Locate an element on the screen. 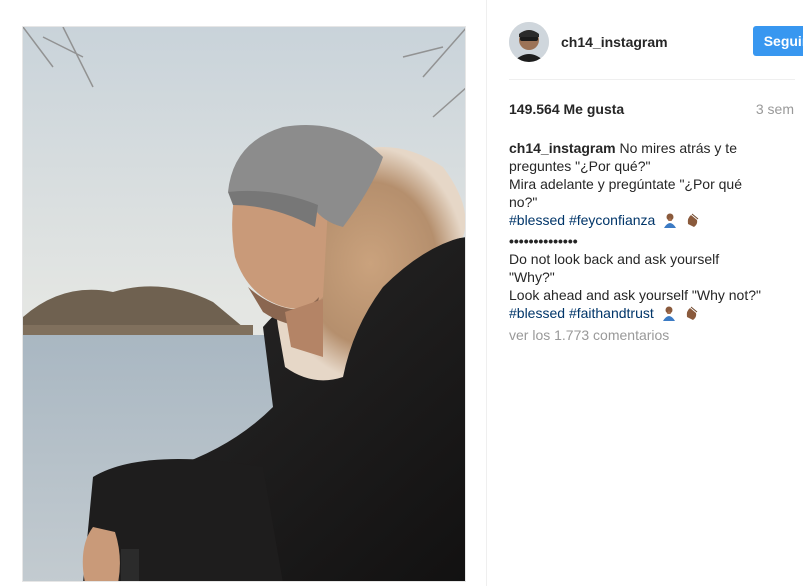 This screenshot has width=803, height=586. caption-username: ch14_instagram is located at coordinates (562, 148).